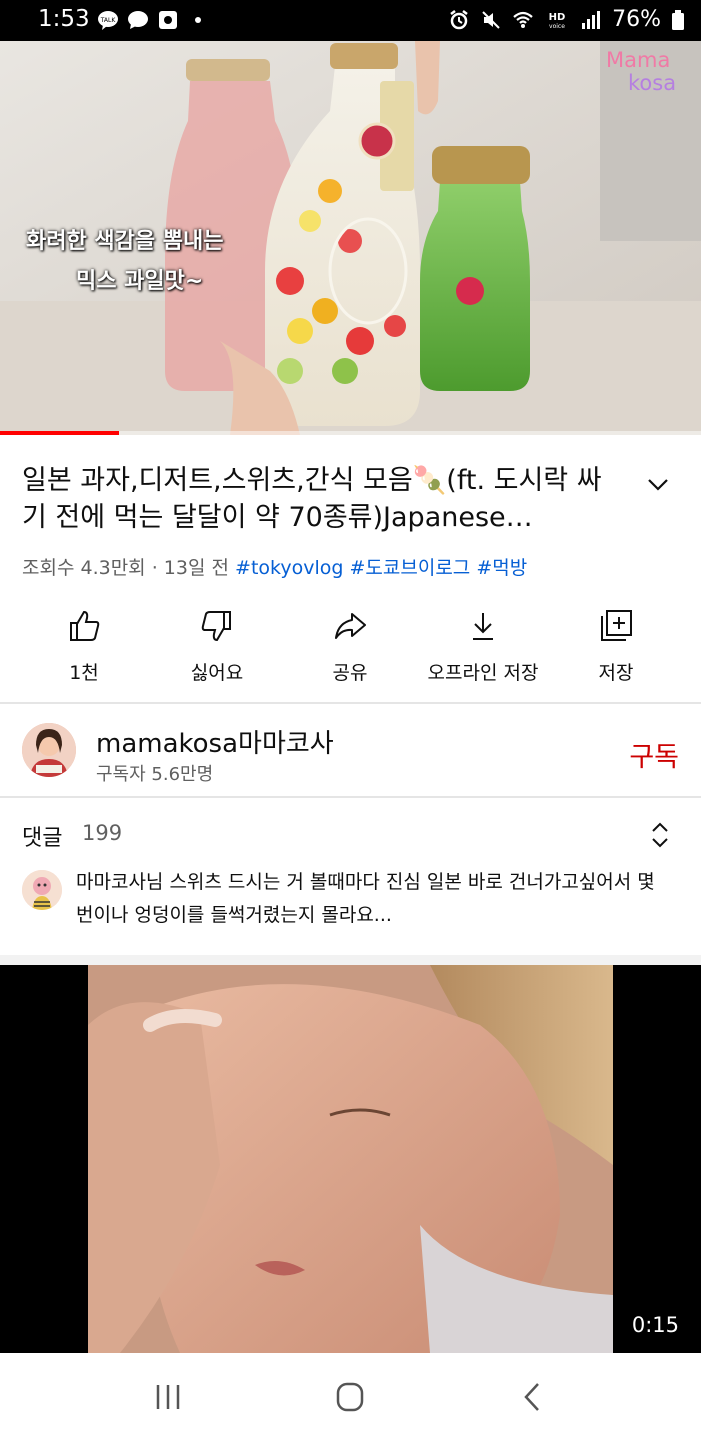 The height and width of the screenshot is (1440, 701). What do you see at coordinates (125, 241) in the screenshot?
I see `video-overlay-caption-1: 화려한 색감을 뽐내는` at bounding box center [125, 241].